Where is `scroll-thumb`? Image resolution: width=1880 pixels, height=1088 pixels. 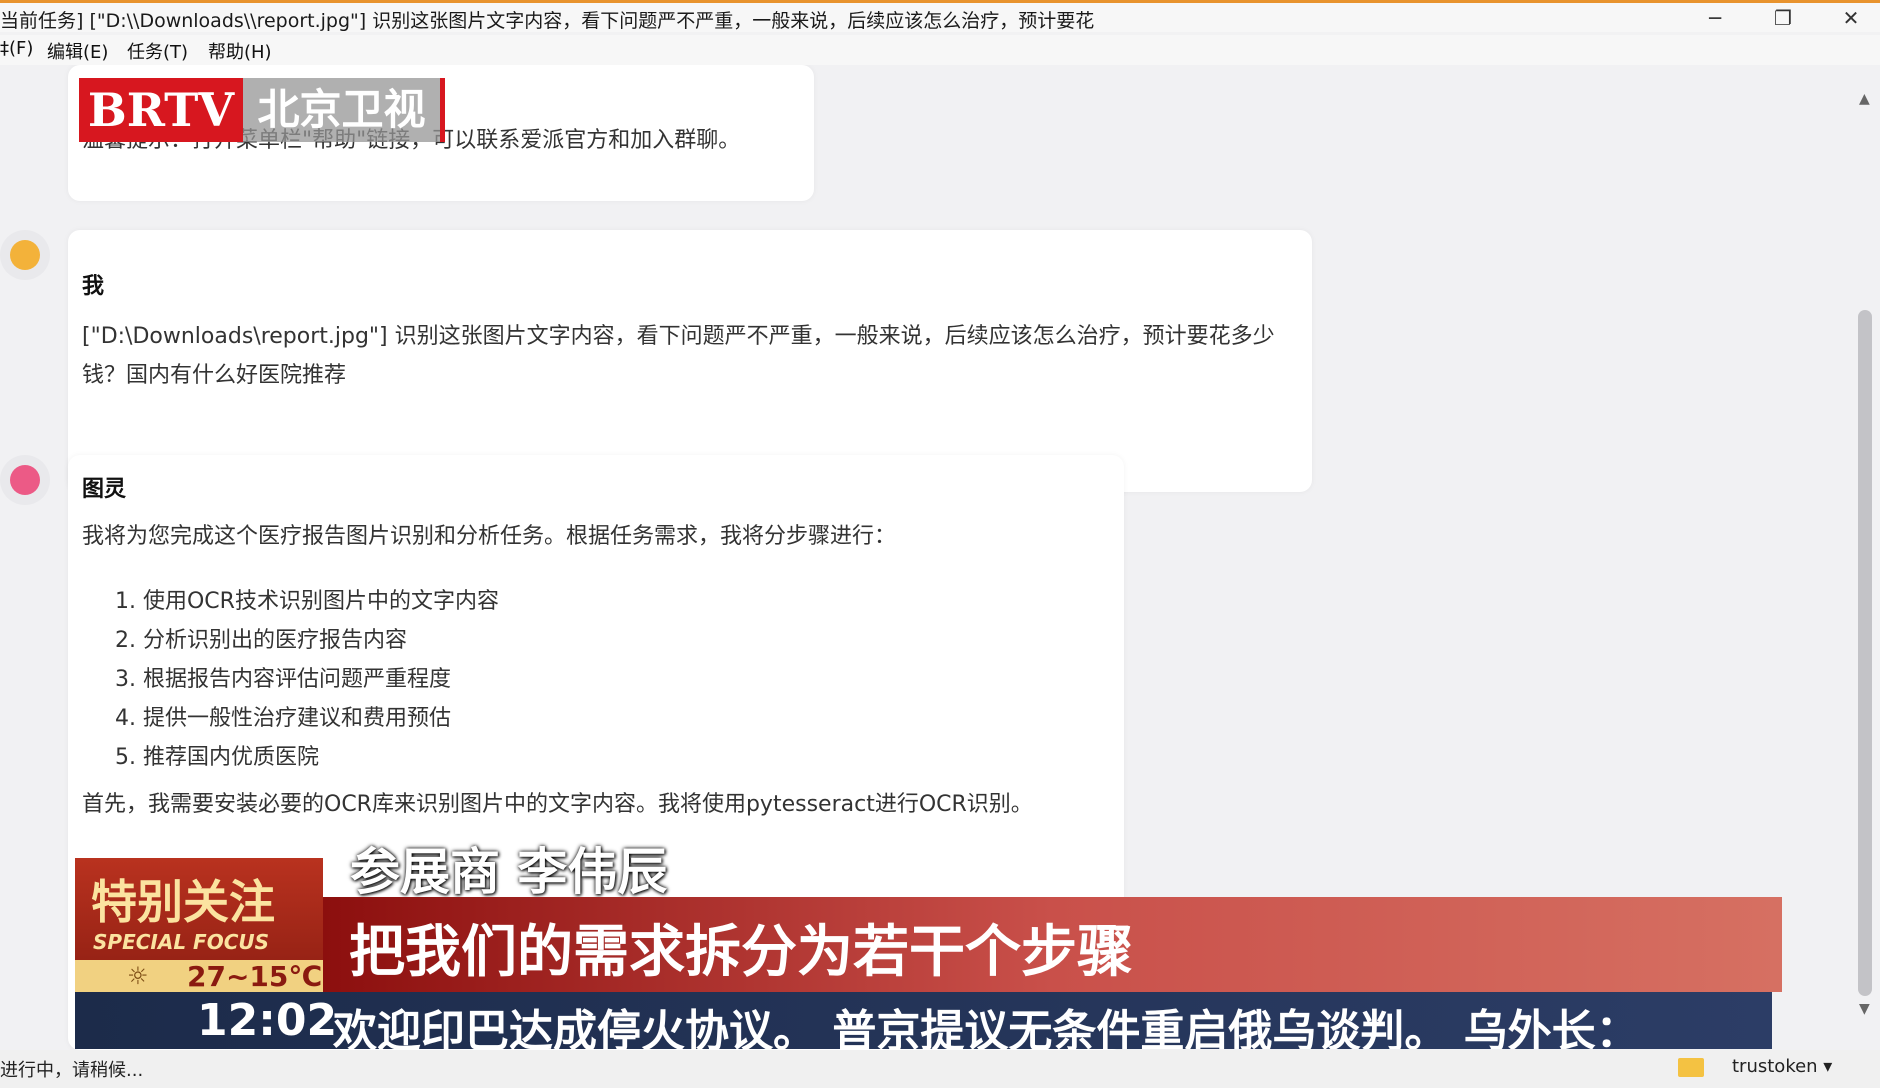
scroll-thumb is located at coordinates (1865, 653).